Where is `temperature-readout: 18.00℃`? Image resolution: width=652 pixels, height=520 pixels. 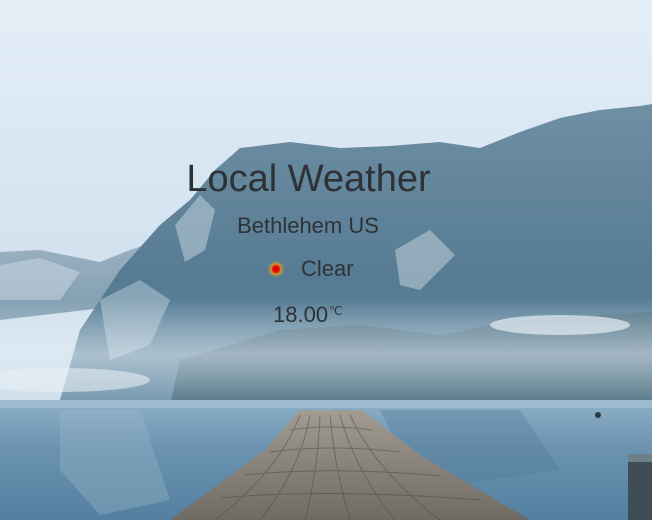
temperature-readout: 18.00℃ is located at coordinates (308, 315).